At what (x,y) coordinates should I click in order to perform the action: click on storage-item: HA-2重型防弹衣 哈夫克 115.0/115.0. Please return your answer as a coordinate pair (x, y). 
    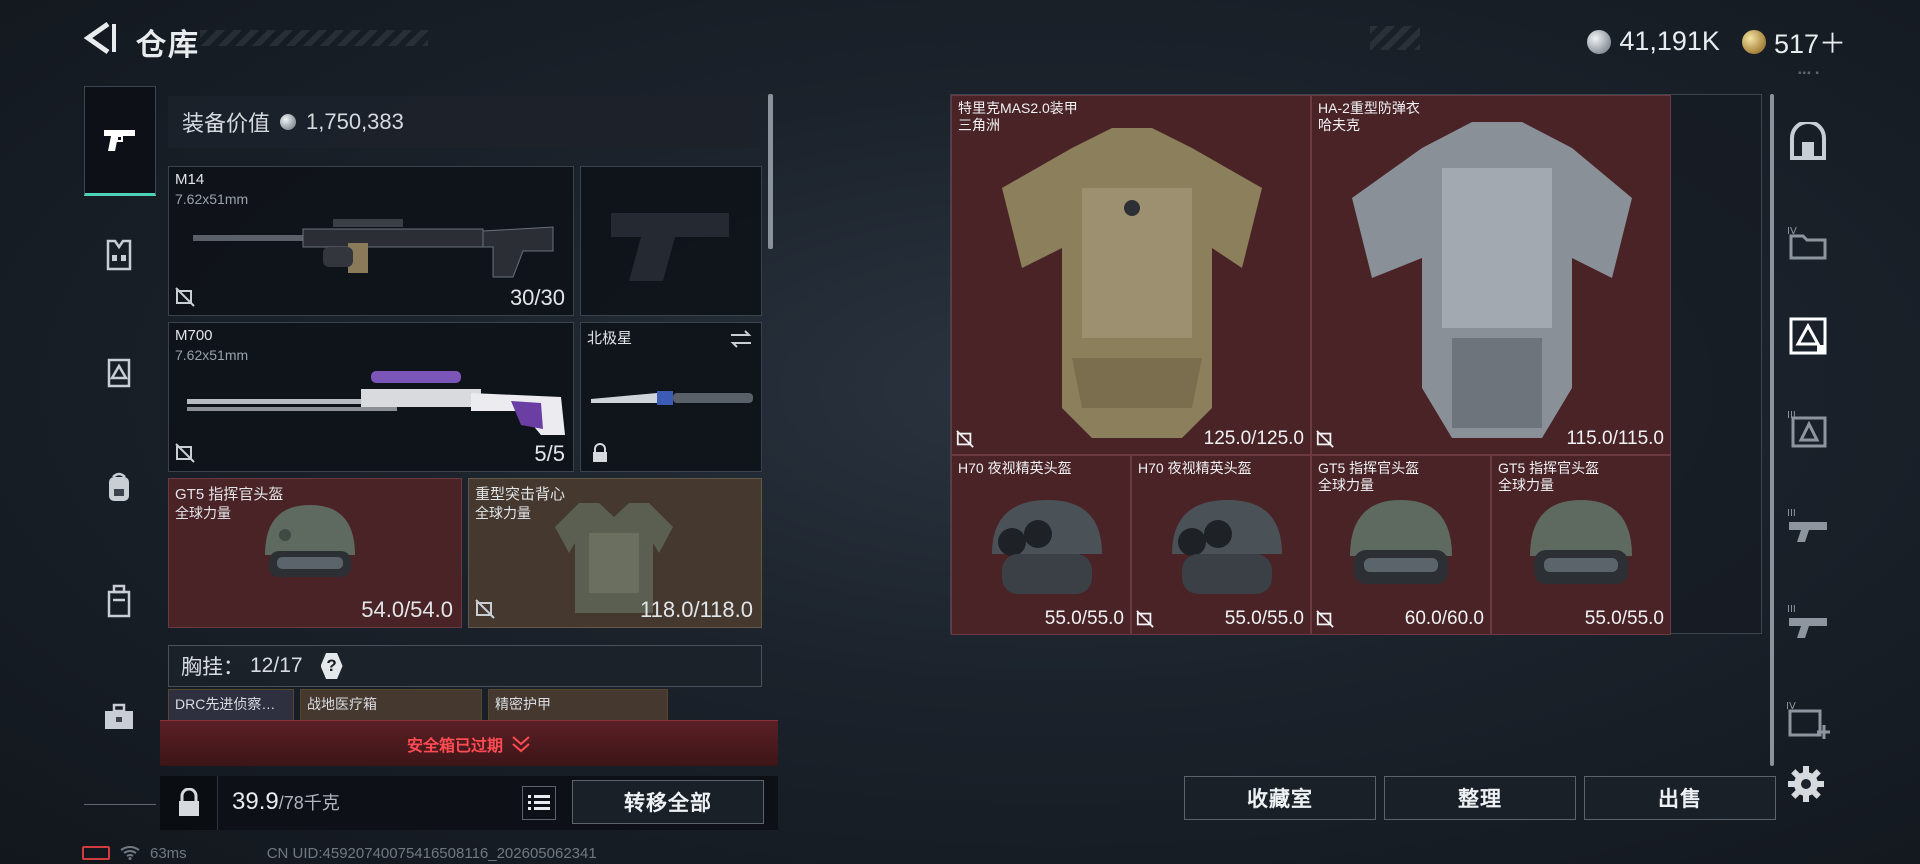
    Looking at the image, I should click on (1491, 275).